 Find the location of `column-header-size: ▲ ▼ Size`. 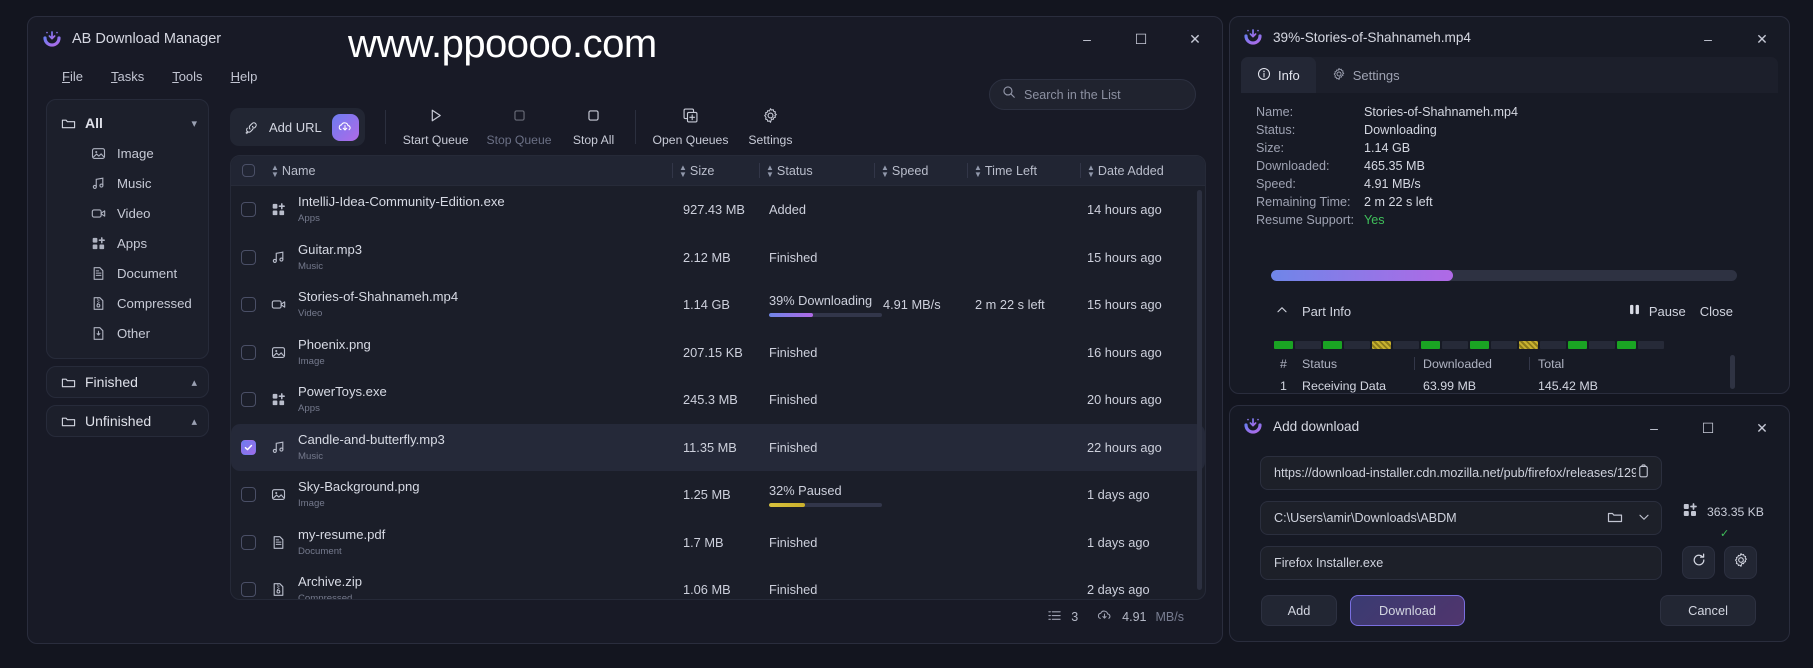

column-header-size: ▲ ▼ Size is located at coordinates (716, 170).